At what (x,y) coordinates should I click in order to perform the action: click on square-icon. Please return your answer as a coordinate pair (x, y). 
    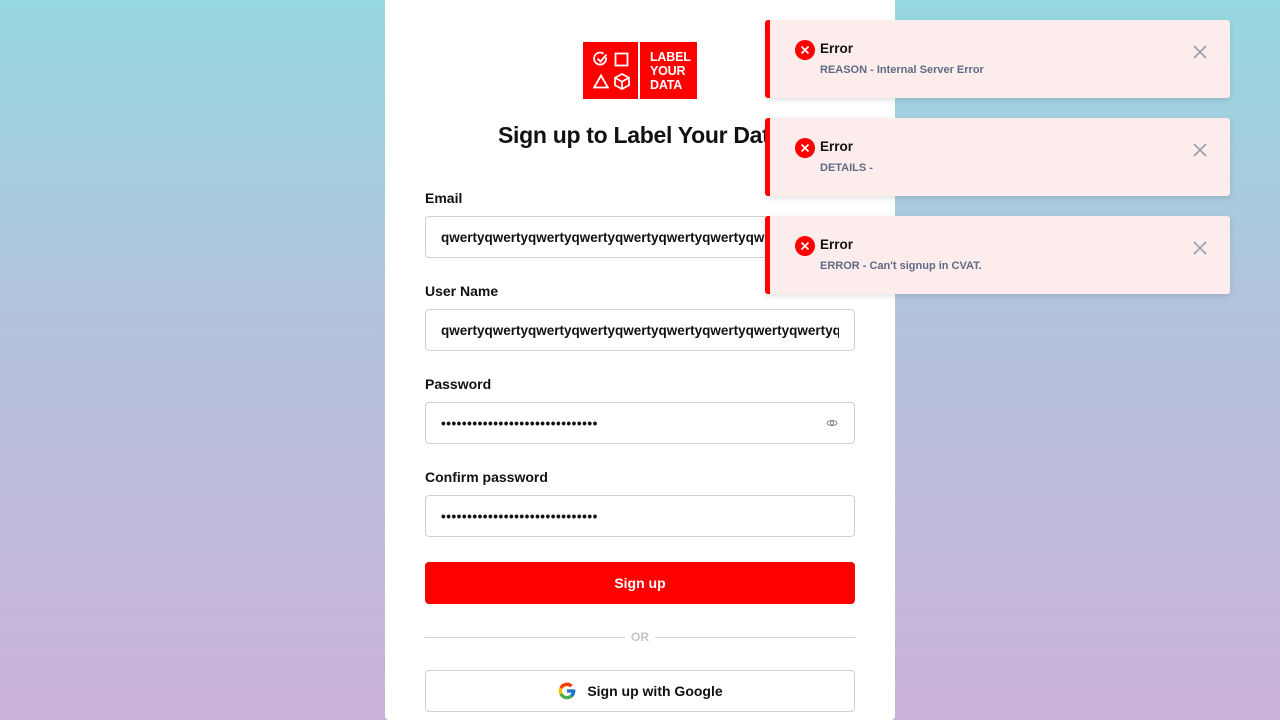
    Looking at the image, I should click on (621, 59).